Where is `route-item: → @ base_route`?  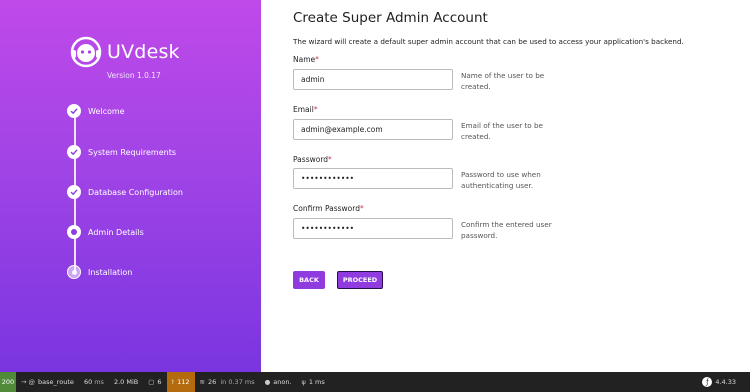 route-item: → @ base_route is located at coordinates (47, 382).